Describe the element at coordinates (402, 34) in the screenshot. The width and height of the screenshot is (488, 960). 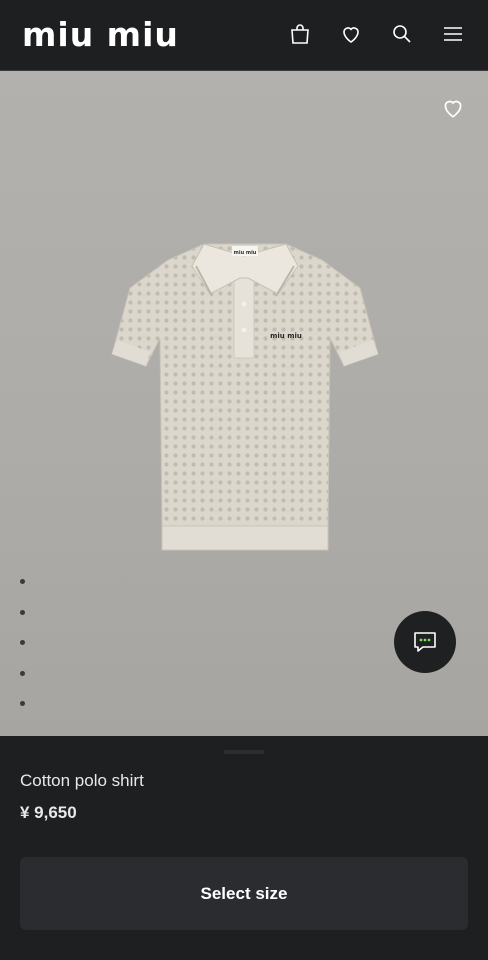
I see `search-icon` at that location.